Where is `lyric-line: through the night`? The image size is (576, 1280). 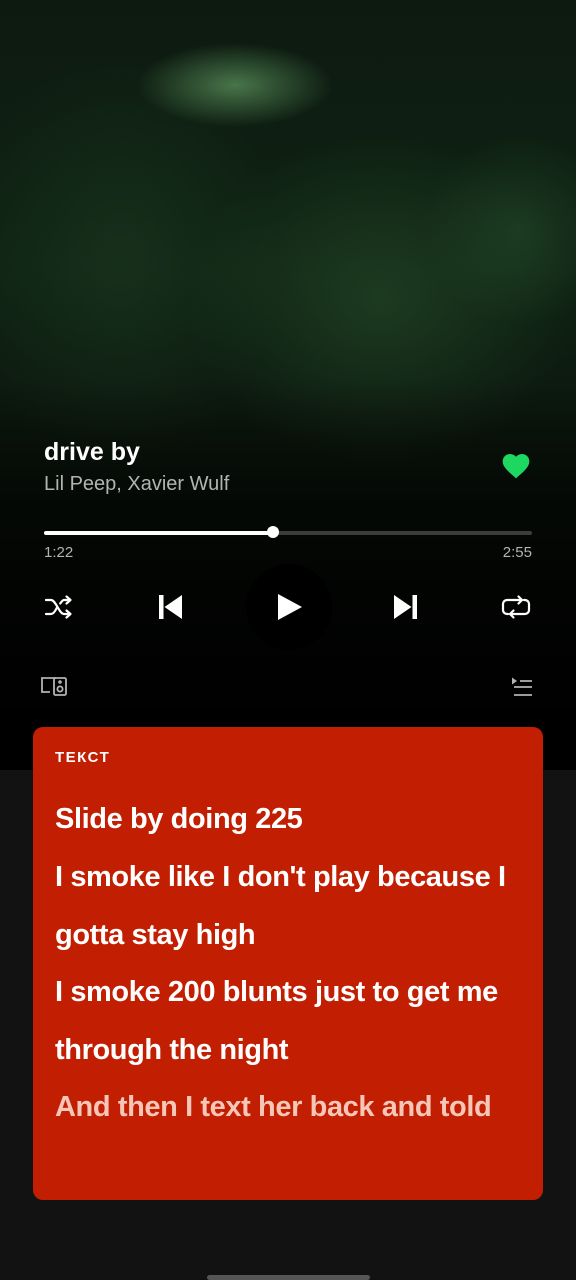 lyric-line: through the night is located at coordinates (172, 1050).